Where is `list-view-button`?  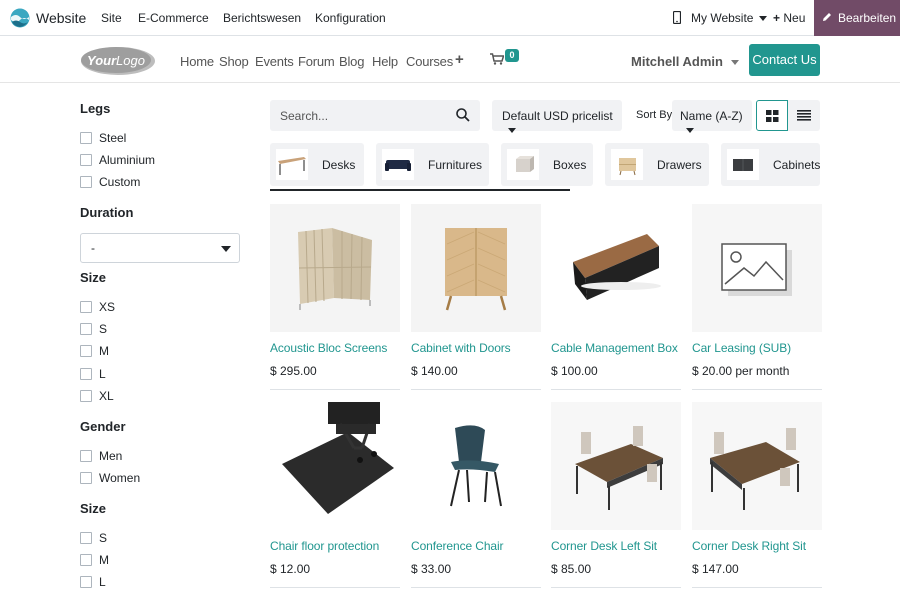
list-view-button is located at coordinates (804, 115).